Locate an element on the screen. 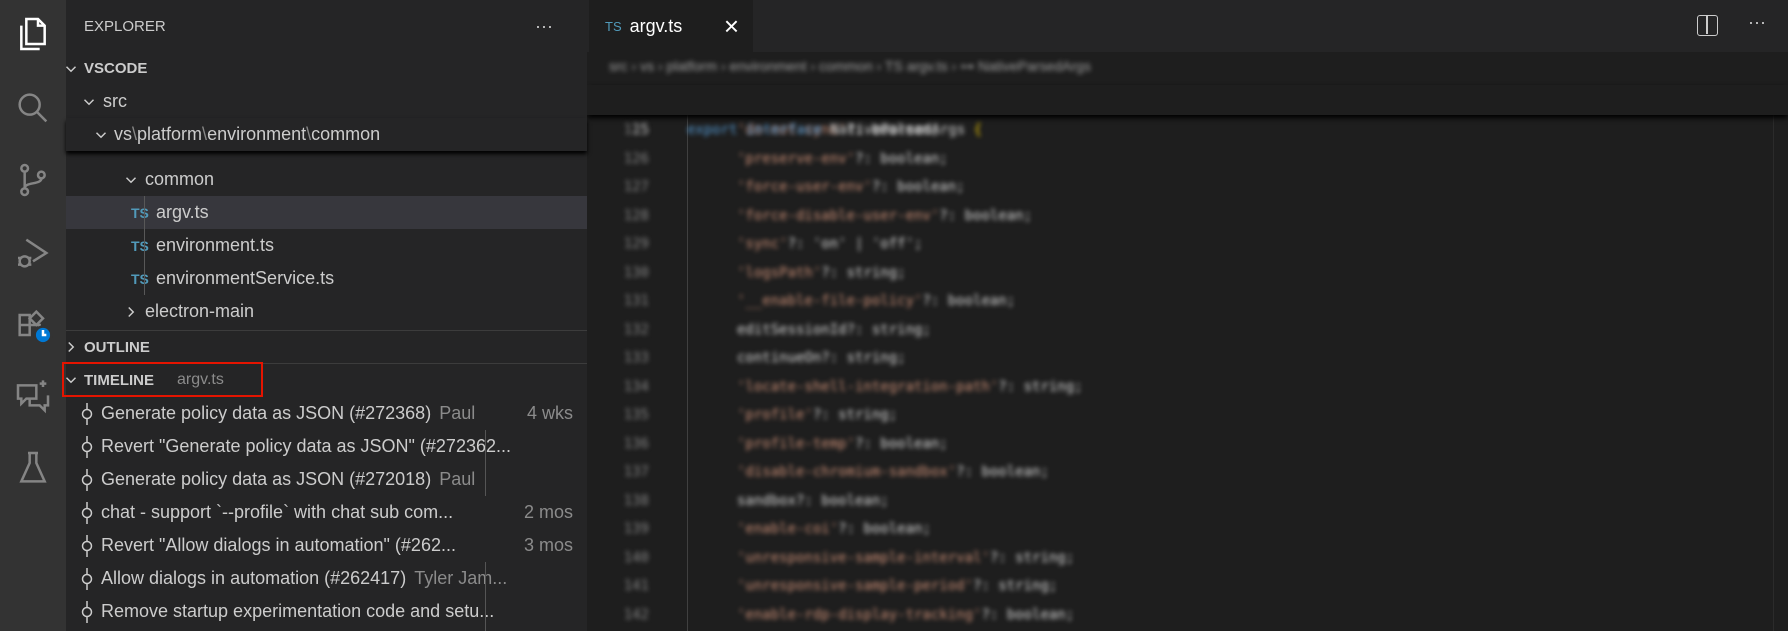 This screenshot has width=1788, height=631. outline-header: OUTLINE is located at coordinates (326, 346).